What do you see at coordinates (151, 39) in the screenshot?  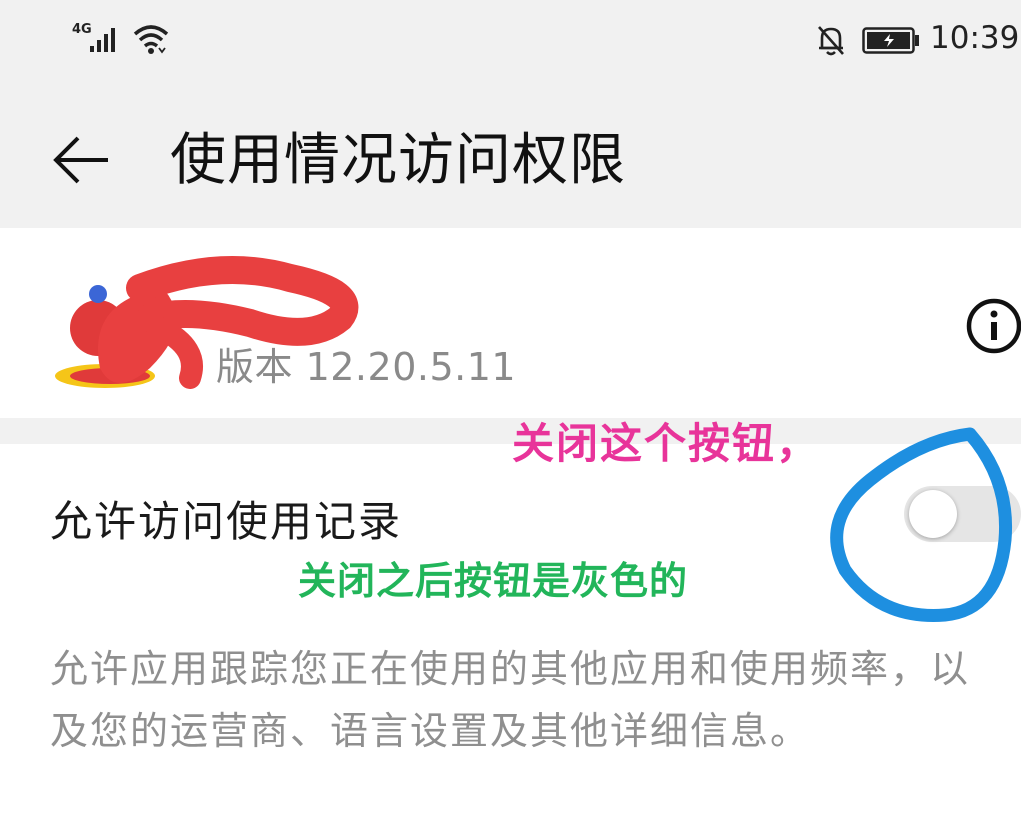 I see `wifi-icon` at bounding box center [151, 39].